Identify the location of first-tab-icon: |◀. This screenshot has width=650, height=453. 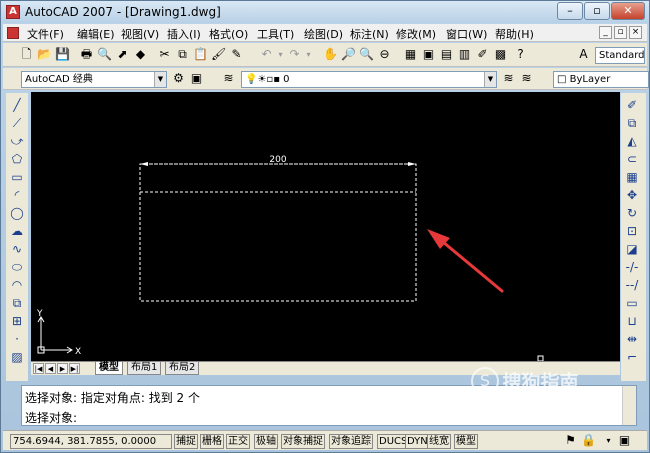
(38, 368).